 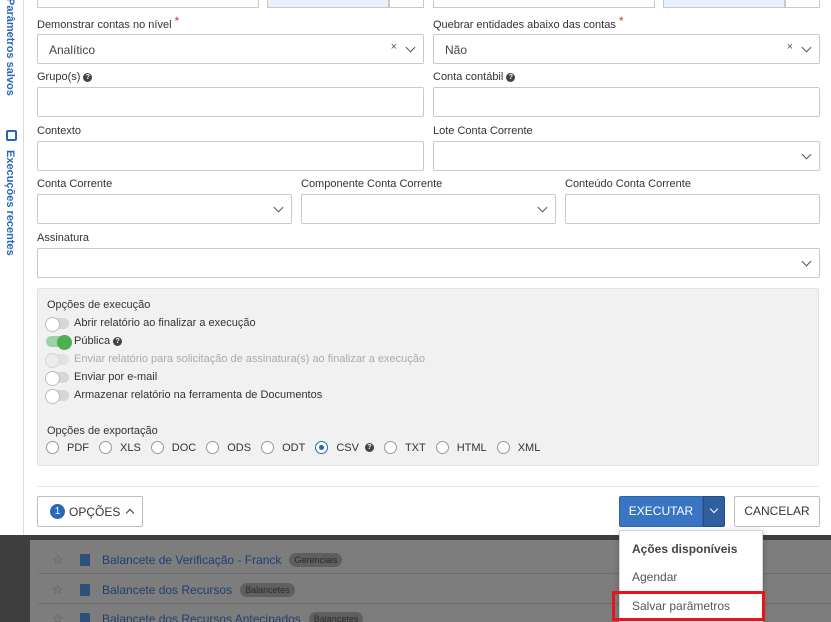 I want to click on label-text: Demonstrar contas no nível, so click(x=104, y=25).